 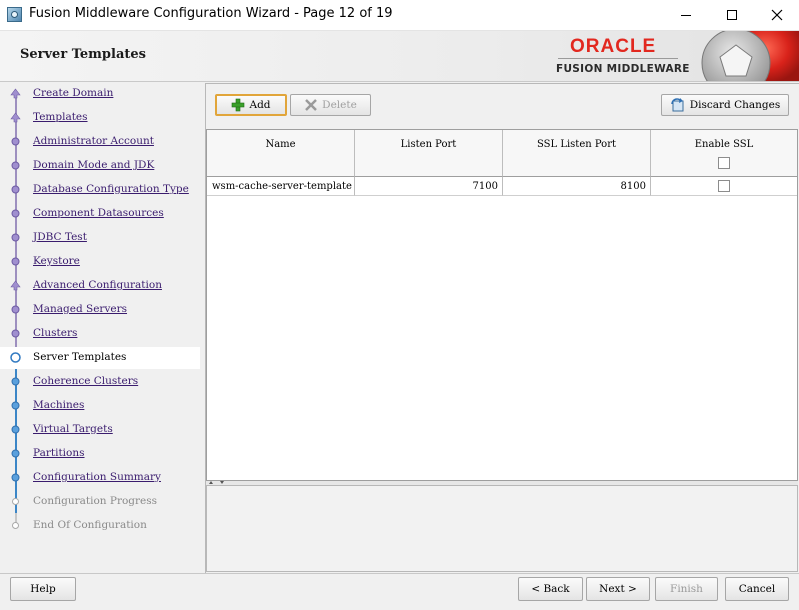 I want to click on nav-item-label: Partitions, so click(x=59, y=453).